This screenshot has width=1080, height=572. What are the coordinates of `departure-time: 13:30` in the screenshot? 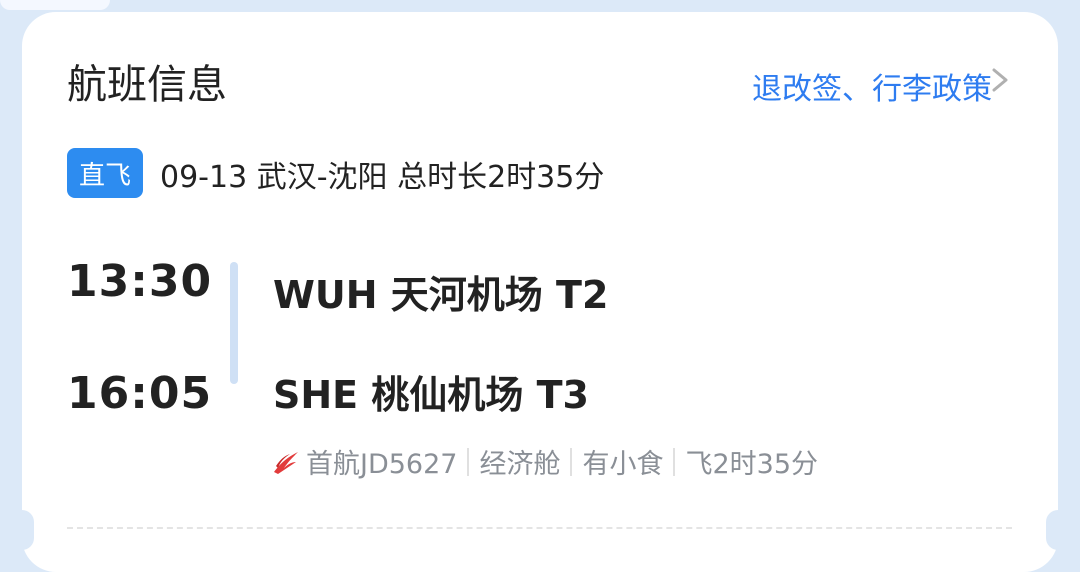 It's located at (140, 281).